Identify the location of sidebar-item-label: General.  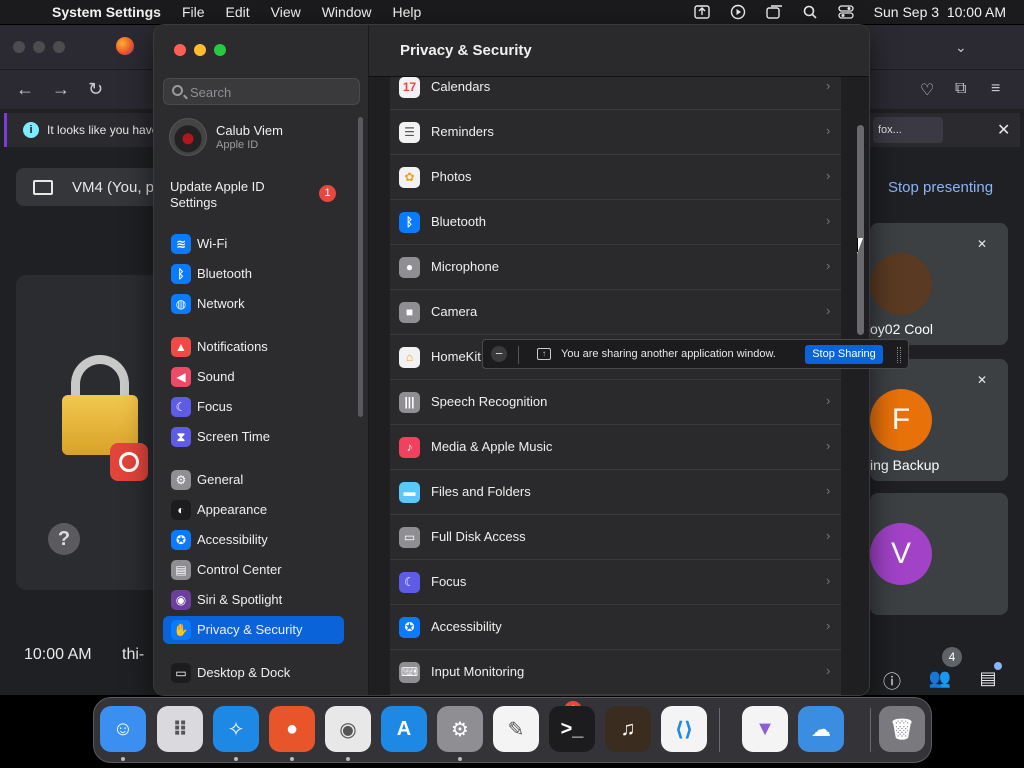
(220, 479).